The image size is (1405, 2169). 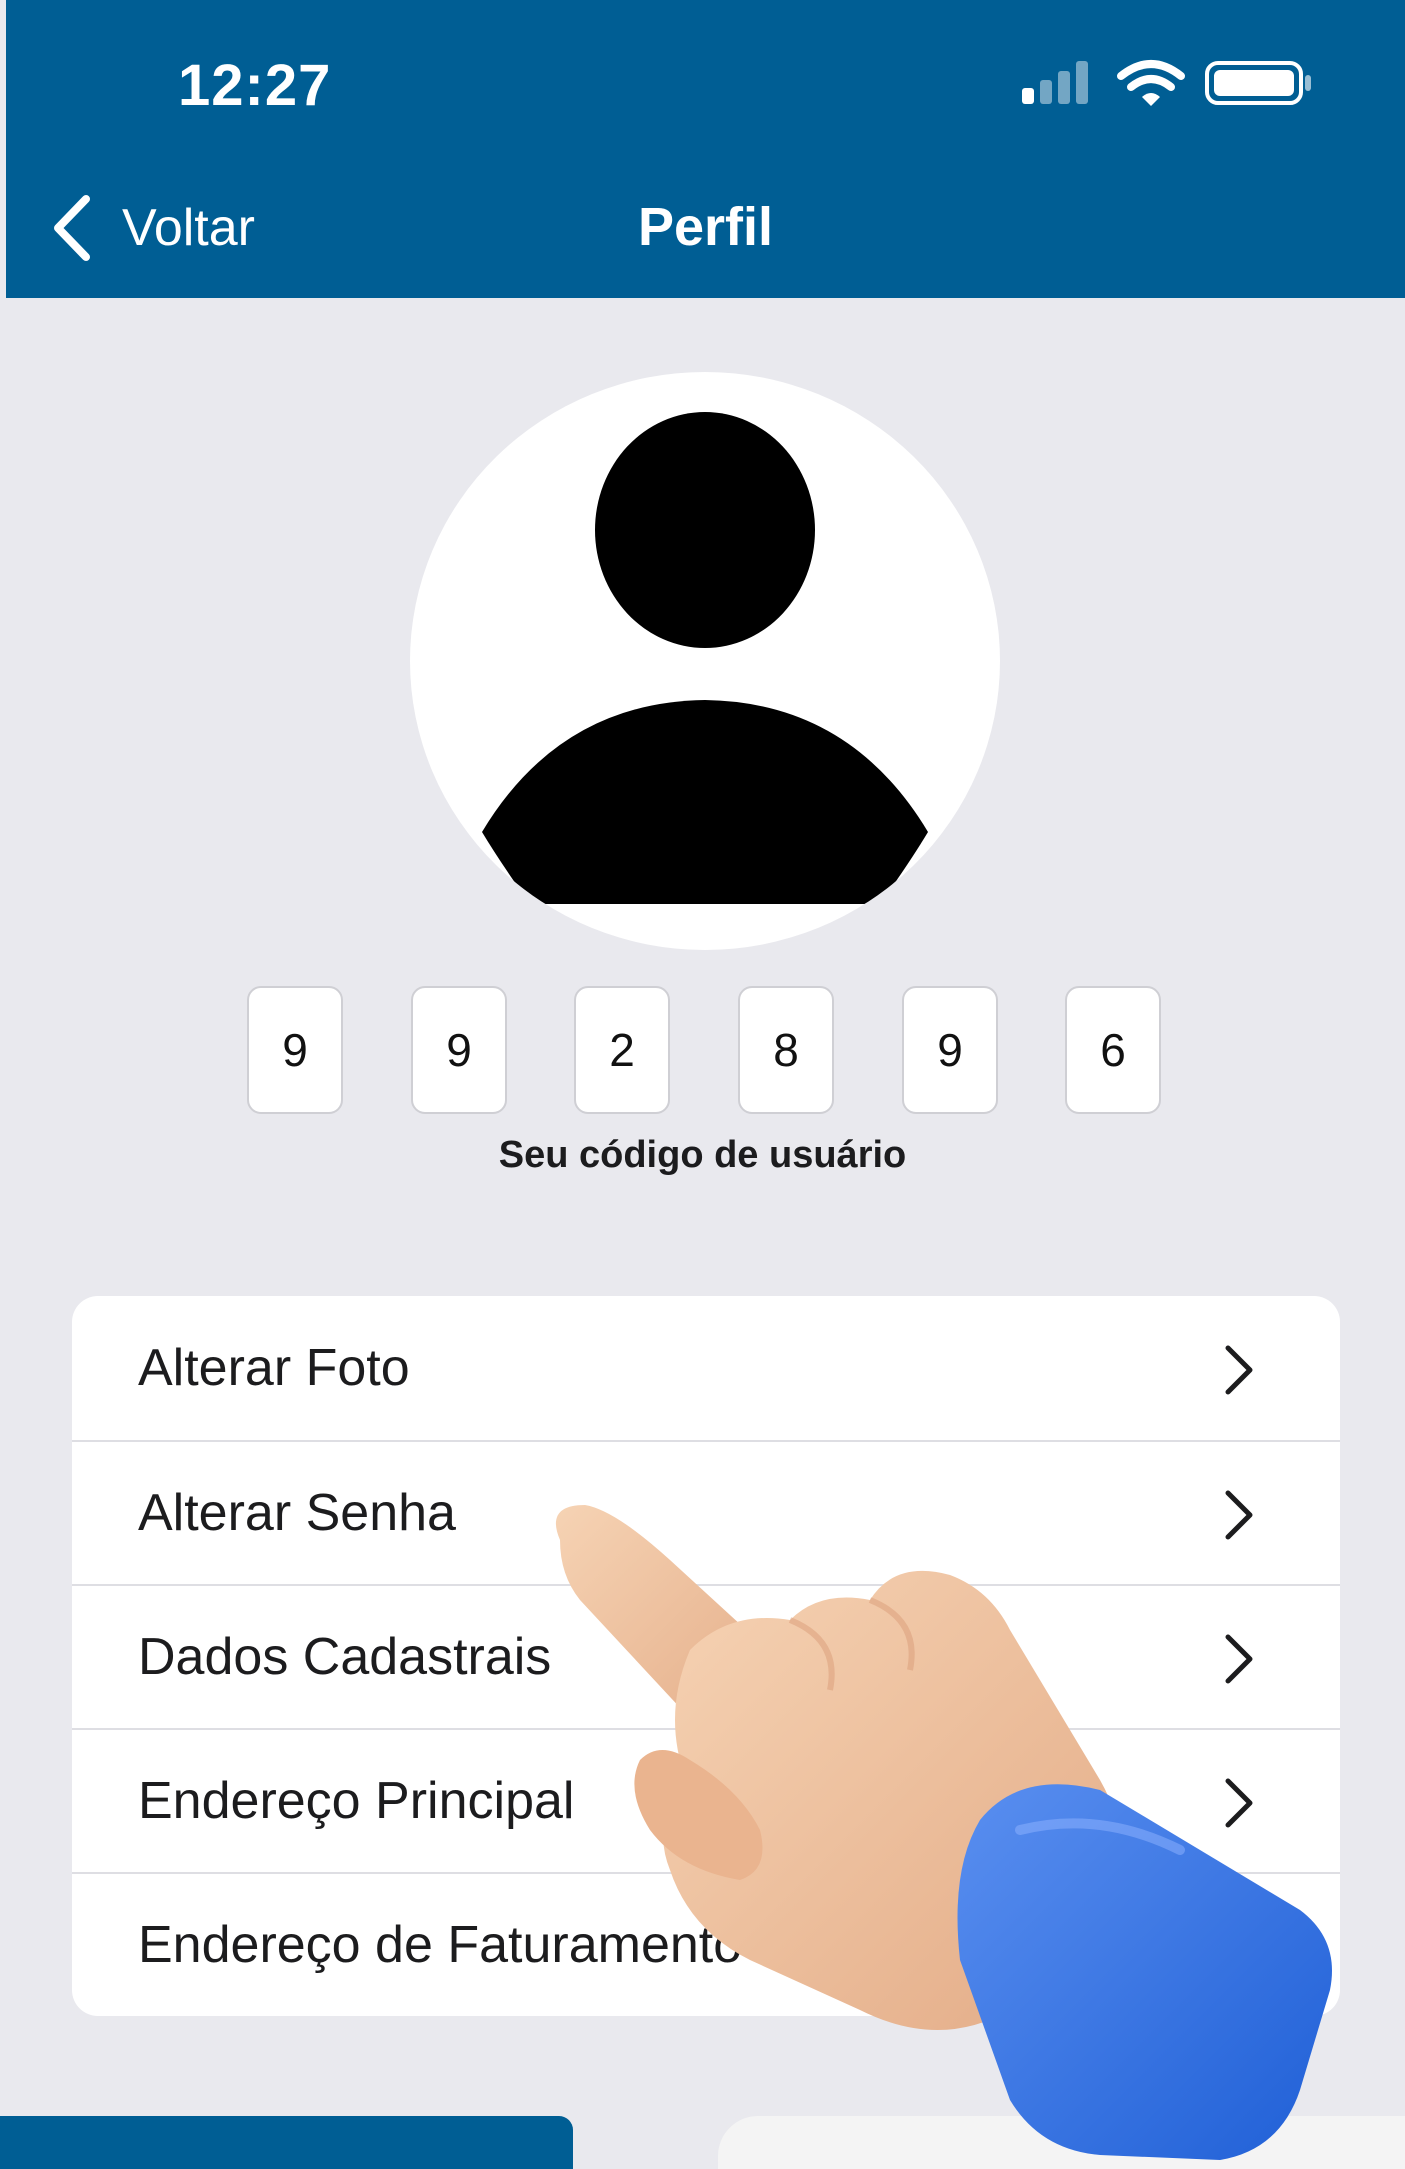 I want to click on page-title: Perfil, so click(x=705, y=227).